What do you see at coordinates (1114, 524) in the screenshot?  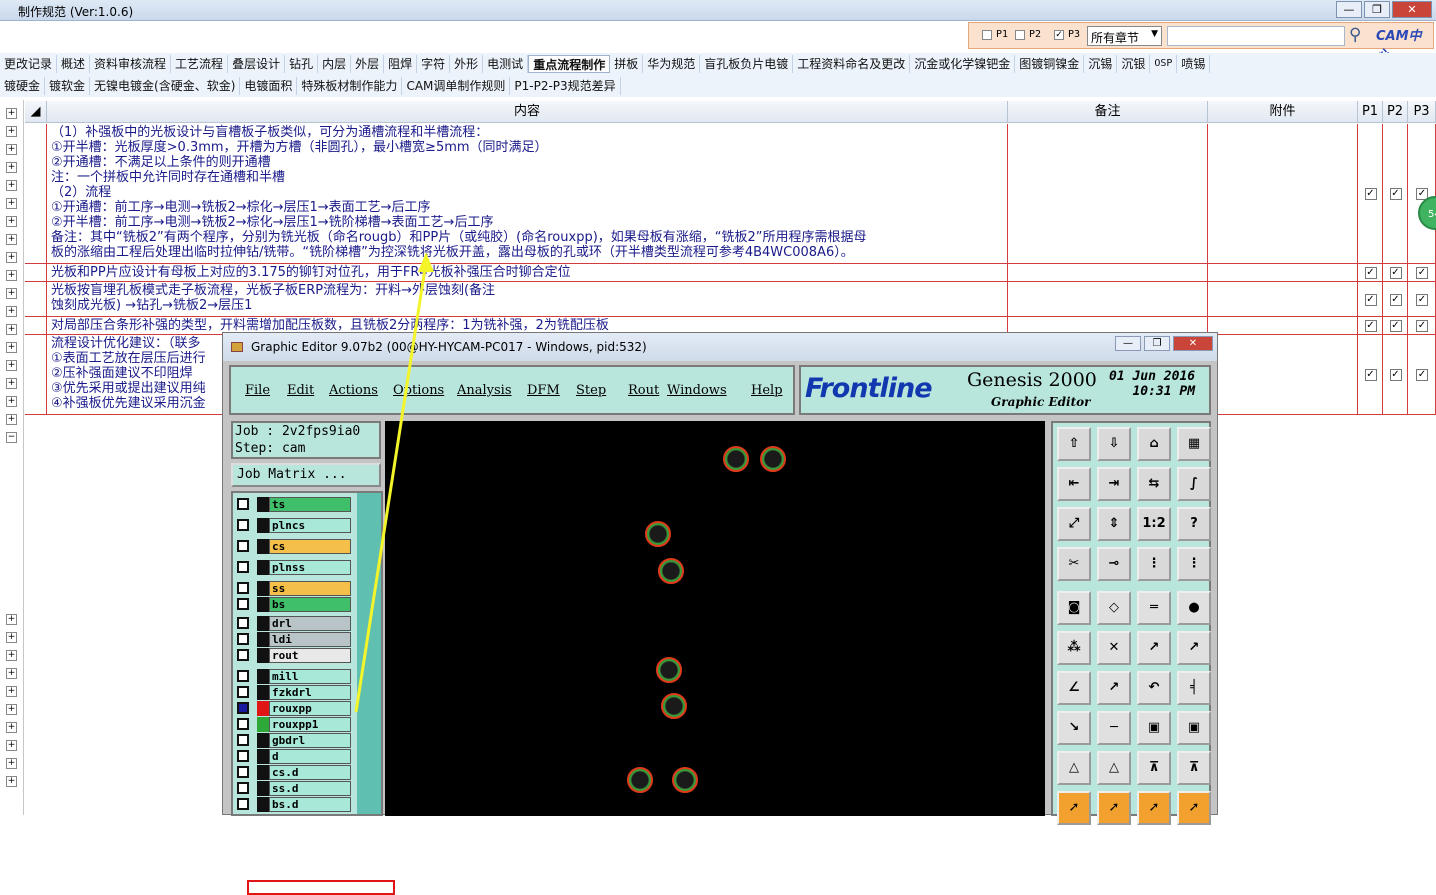 I see `tool-button: ⇕` at bounding box center [1114, 524].